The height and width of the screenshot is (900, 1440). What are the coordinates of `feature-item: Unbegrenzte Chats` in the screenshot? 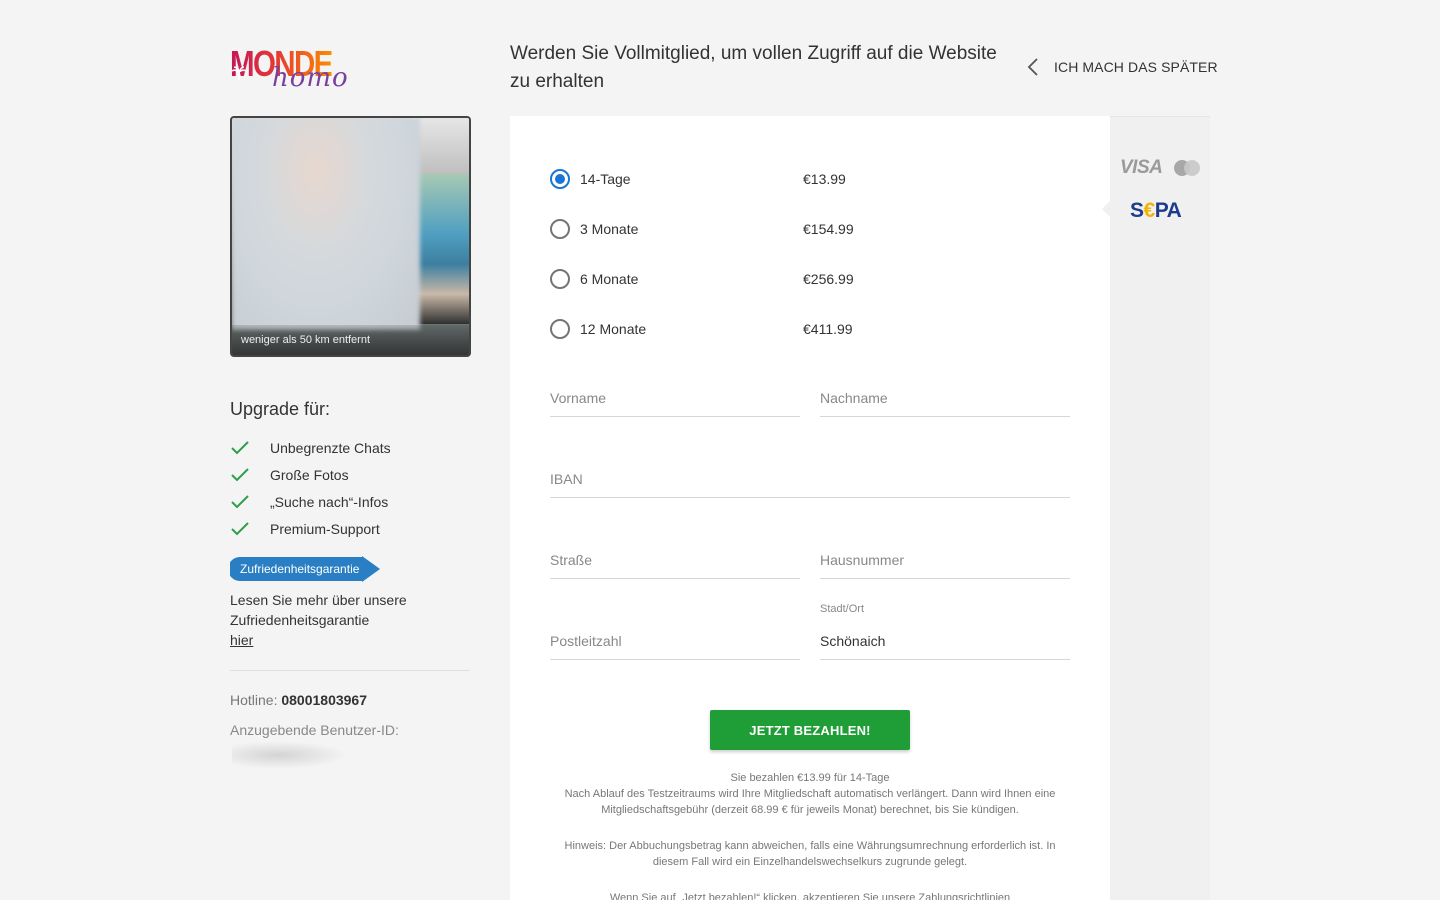 It's located at (310, 447).